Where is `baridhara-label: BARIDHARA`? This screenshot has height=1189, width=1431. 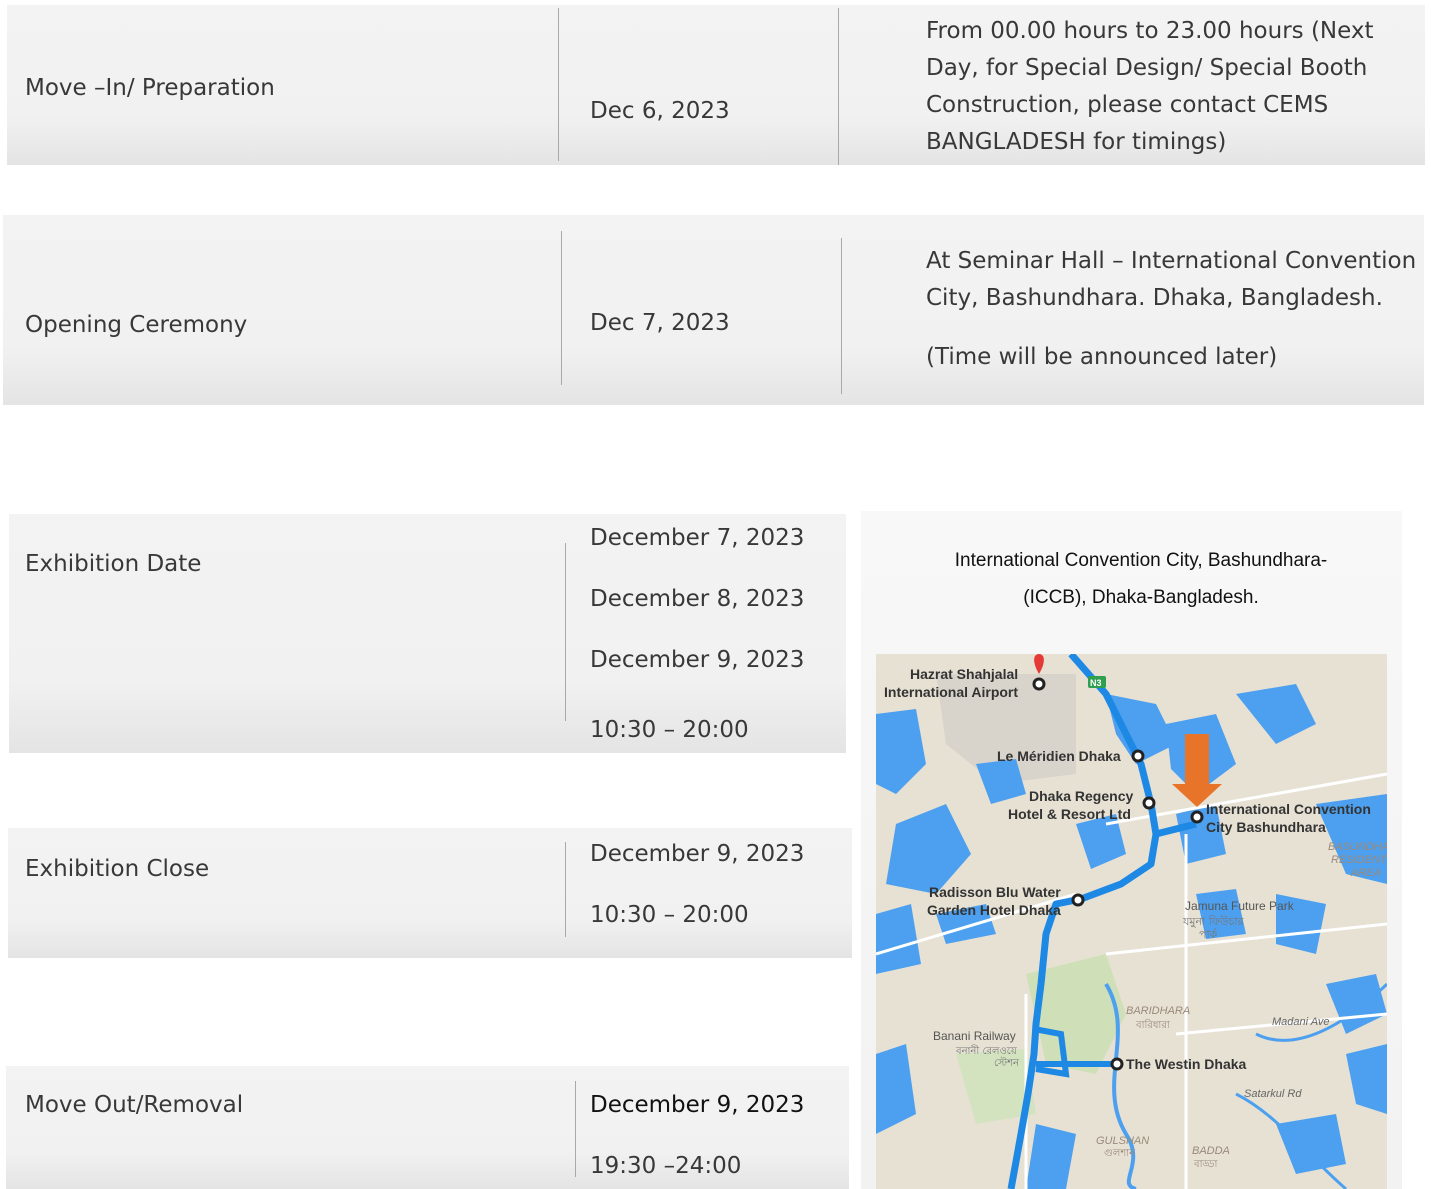
baridhara-label: BARIDHARA is located at coordinates (1158, 1011).